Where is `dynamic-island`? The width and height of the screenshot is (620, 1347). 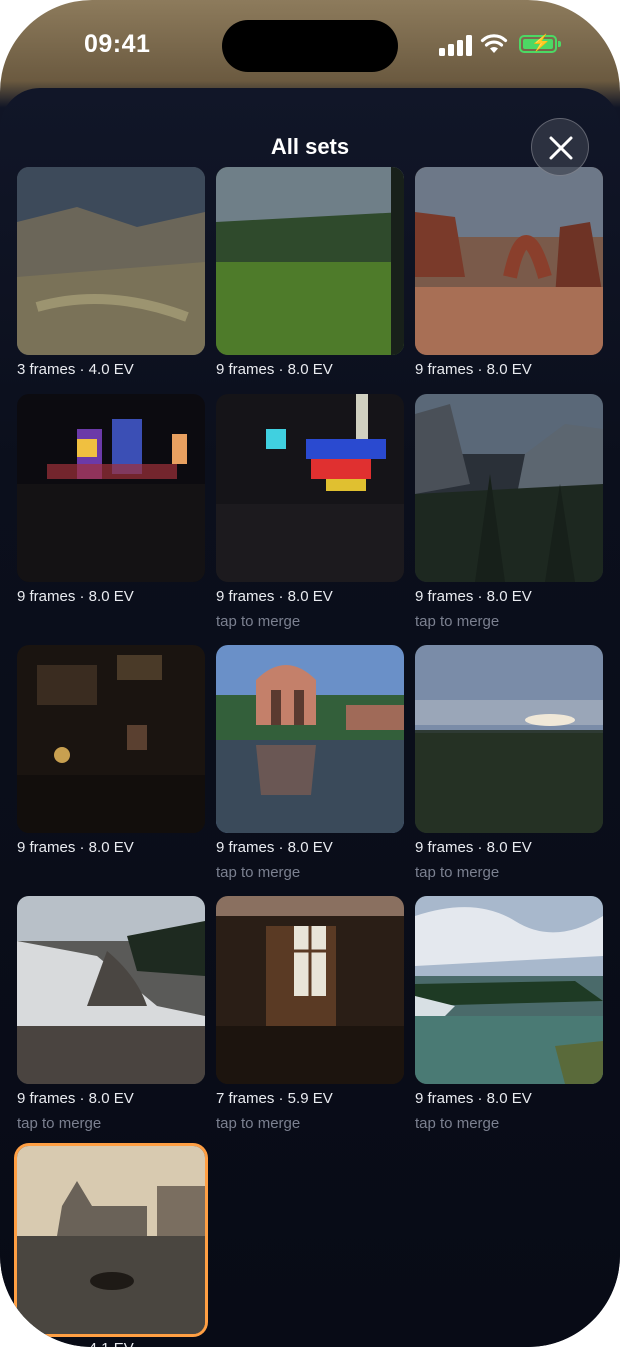
dynamic-island is located at coordinates (310, 46).